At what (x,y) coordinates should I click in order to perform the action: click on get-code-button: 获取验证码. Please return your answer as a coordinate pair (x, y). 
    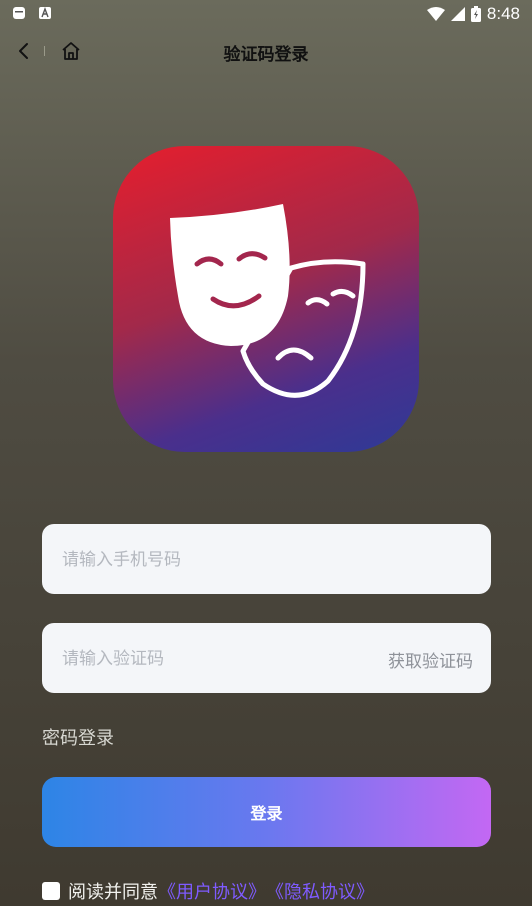
    Looking at the image, I should click on (430, 659).